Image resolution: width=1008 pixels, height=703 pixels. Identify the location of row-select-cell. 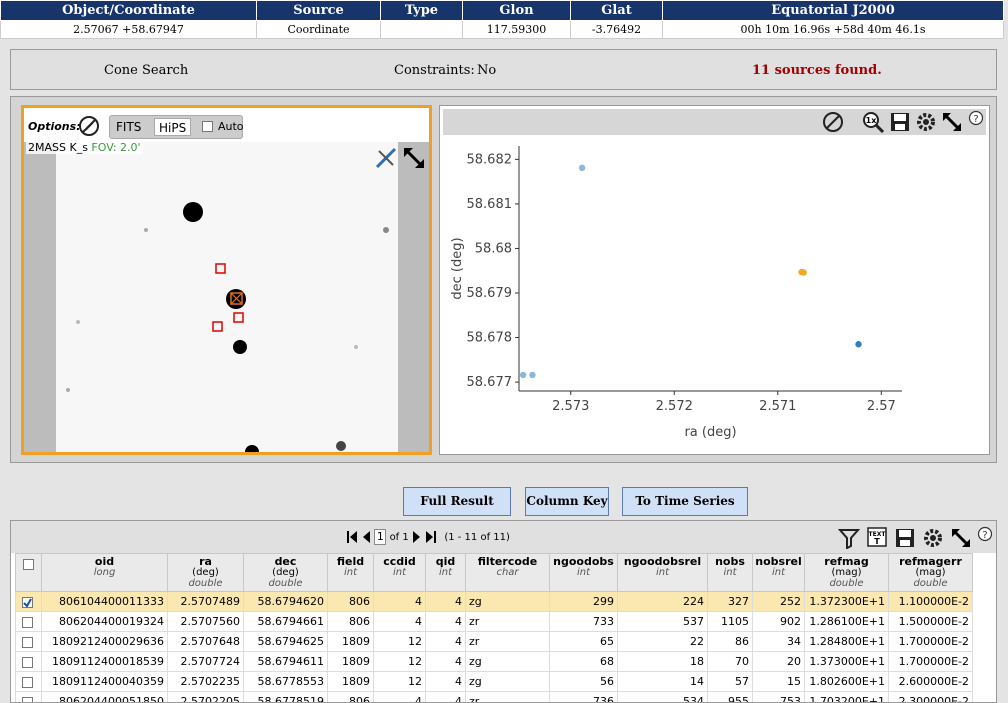
(28, 621).